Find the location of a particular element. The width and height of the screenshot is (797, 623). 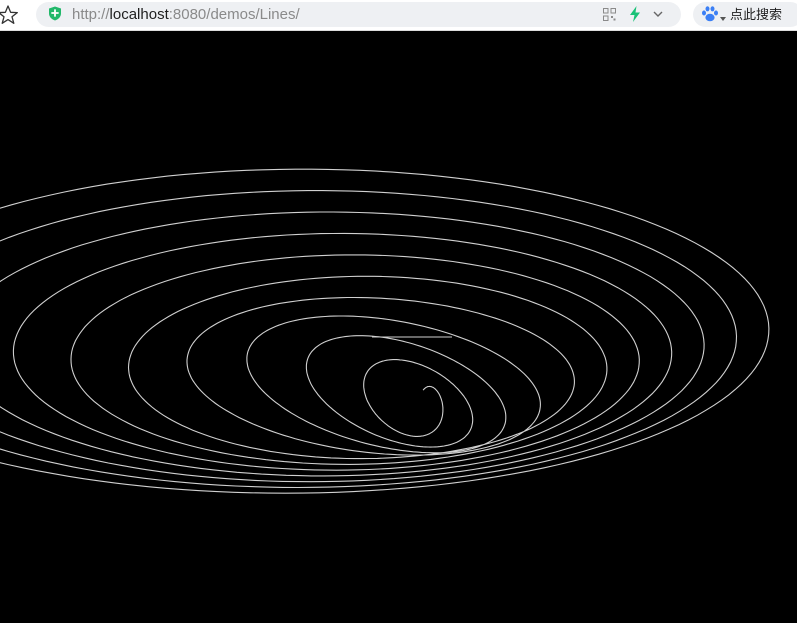

chevron-down-icon is located at coordinates (658, 14).